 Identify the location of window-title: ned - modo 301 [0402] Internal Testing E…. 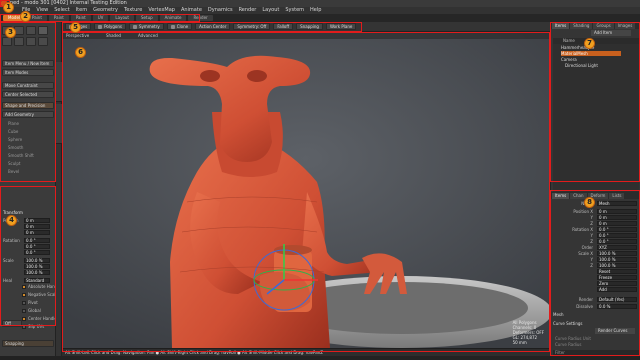
(68, 3).